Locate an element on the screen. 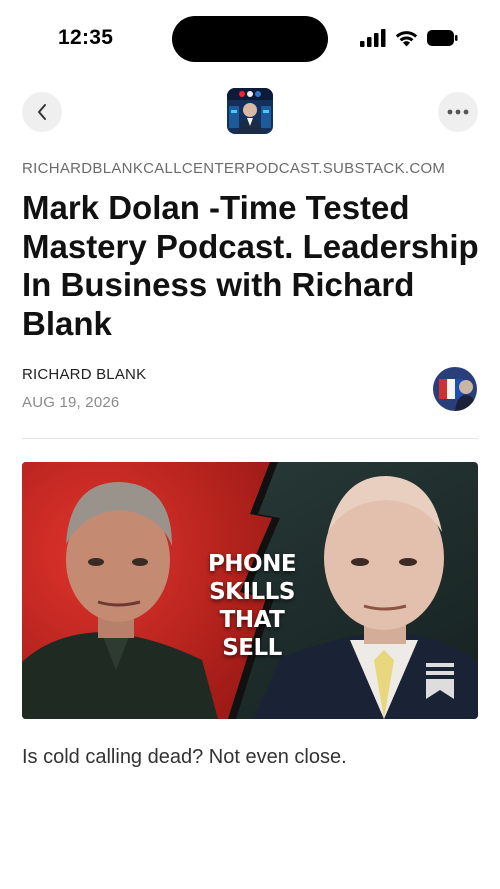 The height and width of the screenshot is (889, 500). author-avatar is located at coordinates (455, 389).